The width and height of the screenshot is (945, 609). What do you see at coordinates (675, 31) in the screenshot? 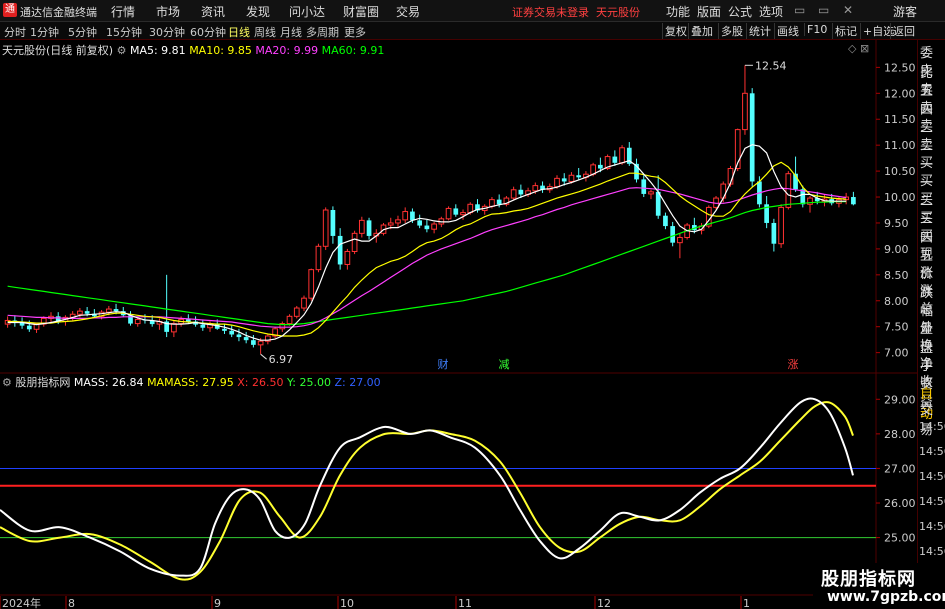
I see `button-adjust-rights: 复权` at bounding box center [675, 31].